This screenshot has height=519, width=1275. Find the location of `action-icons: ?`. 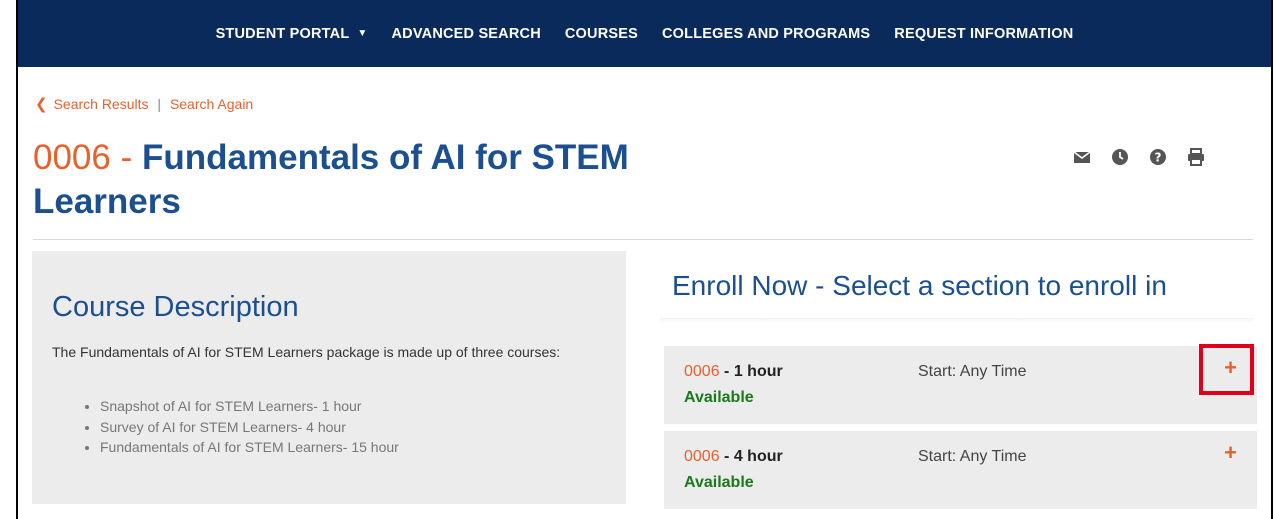

action-icons: ? is located at coordinates (1139, 157).